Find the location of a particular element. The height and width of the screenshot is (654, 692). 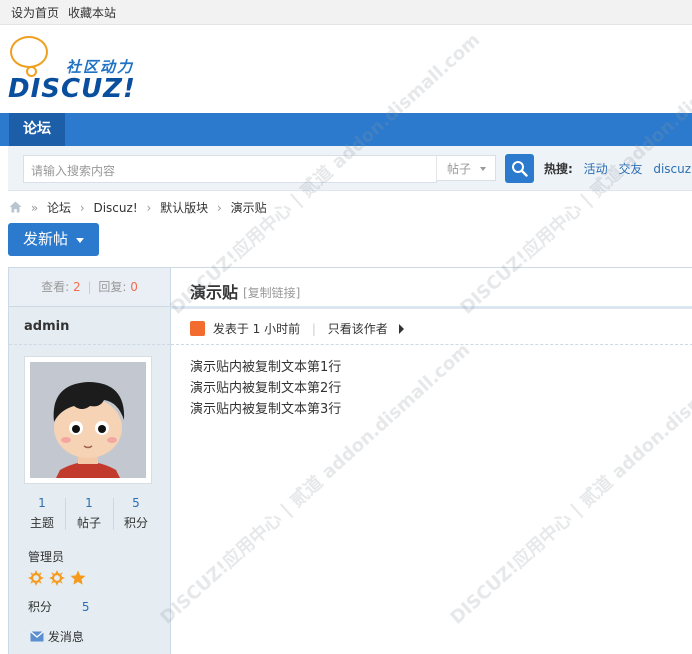

triangle-right-icon is located at coordinates (401, 329).